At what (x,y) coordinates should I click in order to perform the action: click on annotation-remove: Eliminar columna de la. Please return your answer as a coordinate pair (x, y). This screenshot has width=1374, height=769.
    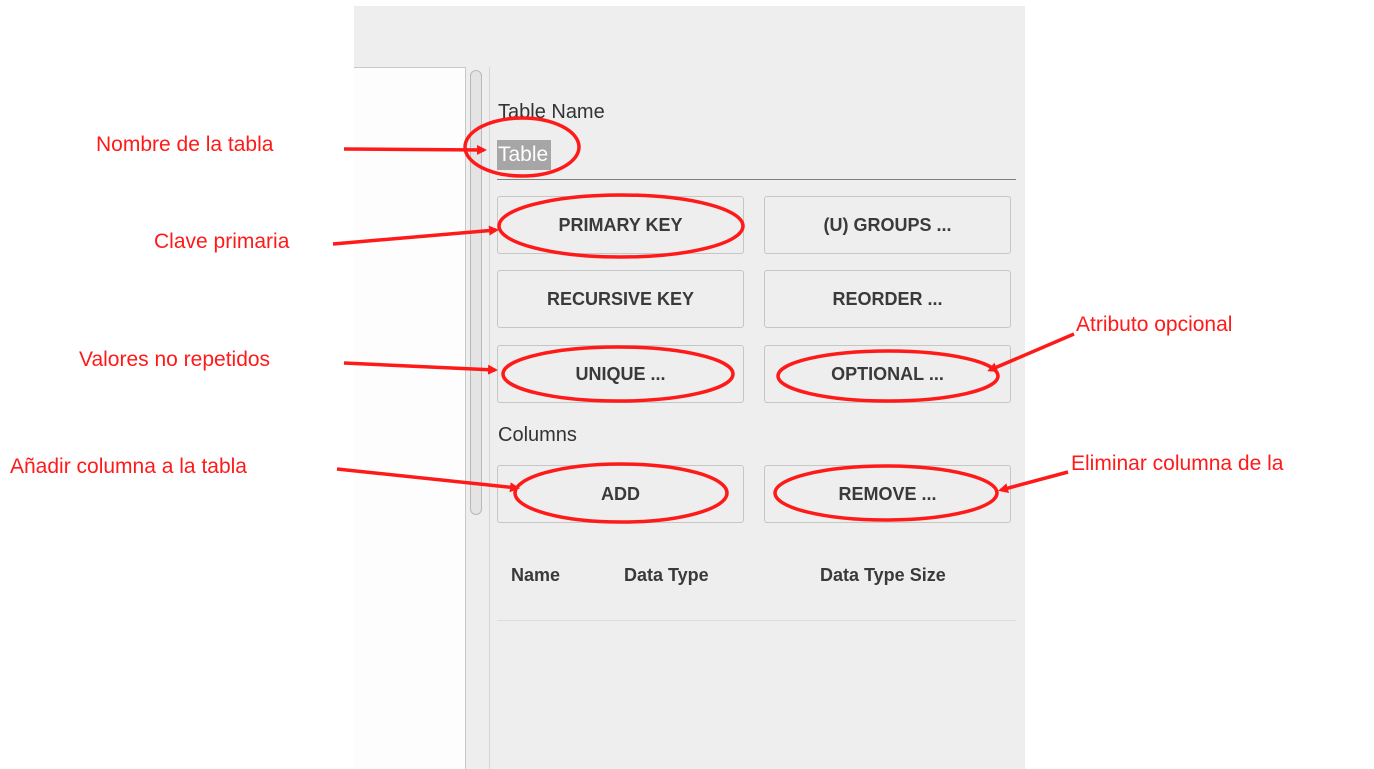
    Looking at the image, I should click on (1177, 463).